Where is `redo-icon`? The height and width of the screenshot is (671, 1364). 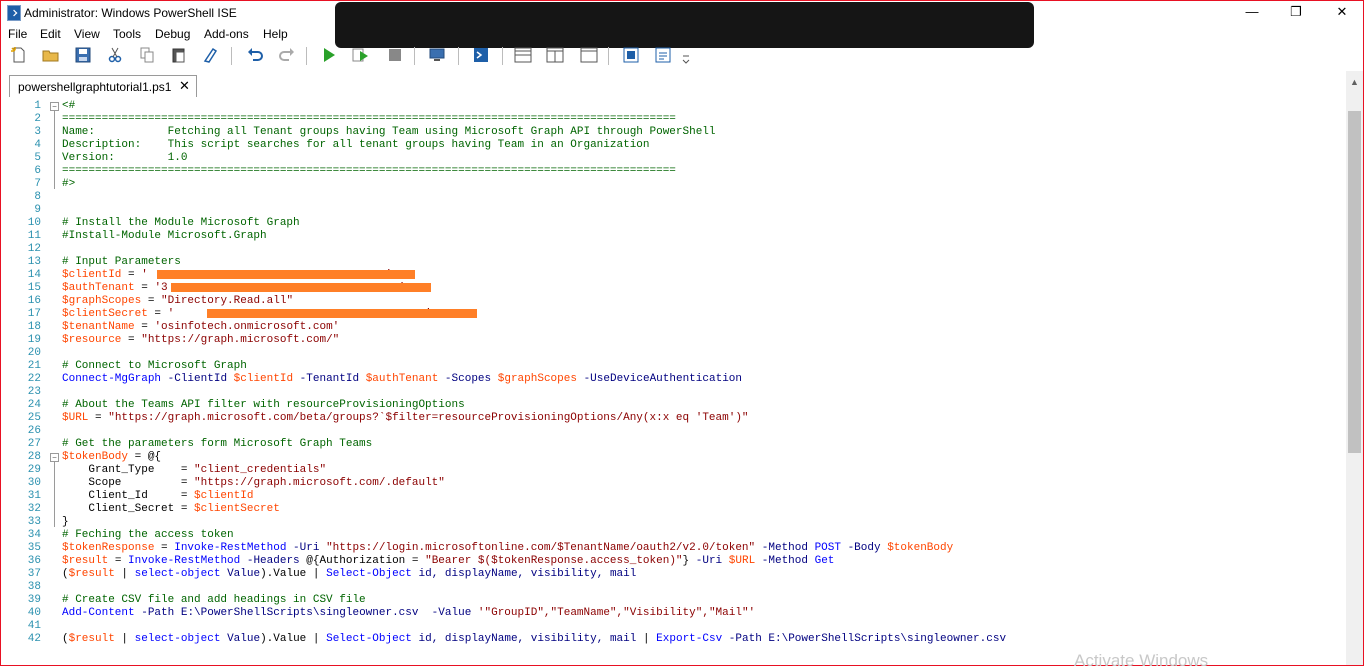
redo-icon is located at coordinates (287, 55).